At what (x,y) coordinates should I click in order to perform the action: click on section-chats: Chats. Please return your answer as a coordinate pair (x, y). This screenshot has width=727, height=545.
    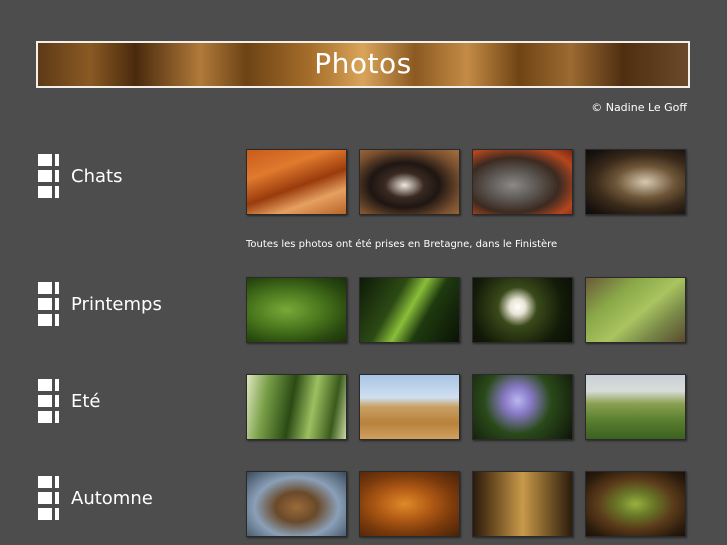
    Looking at the image, I should click on (80, 176).